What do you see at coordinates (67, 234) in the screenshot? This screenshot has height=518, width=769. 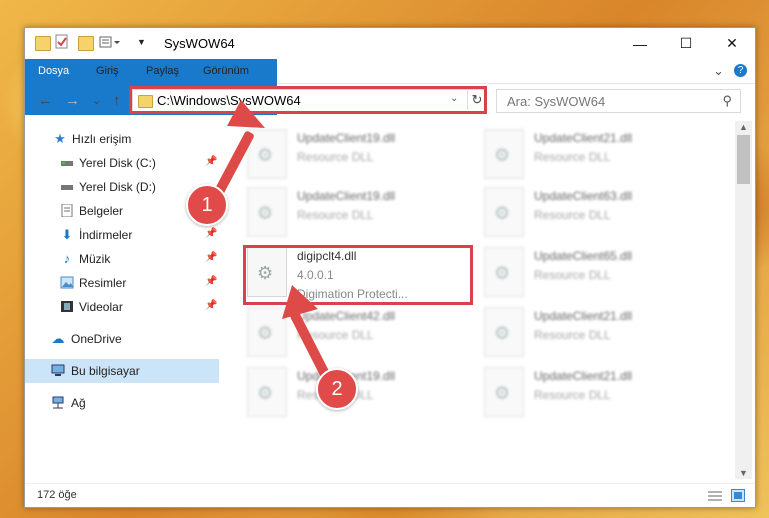 I see `download-icon: ⬇` at bounding box center [67, 234].